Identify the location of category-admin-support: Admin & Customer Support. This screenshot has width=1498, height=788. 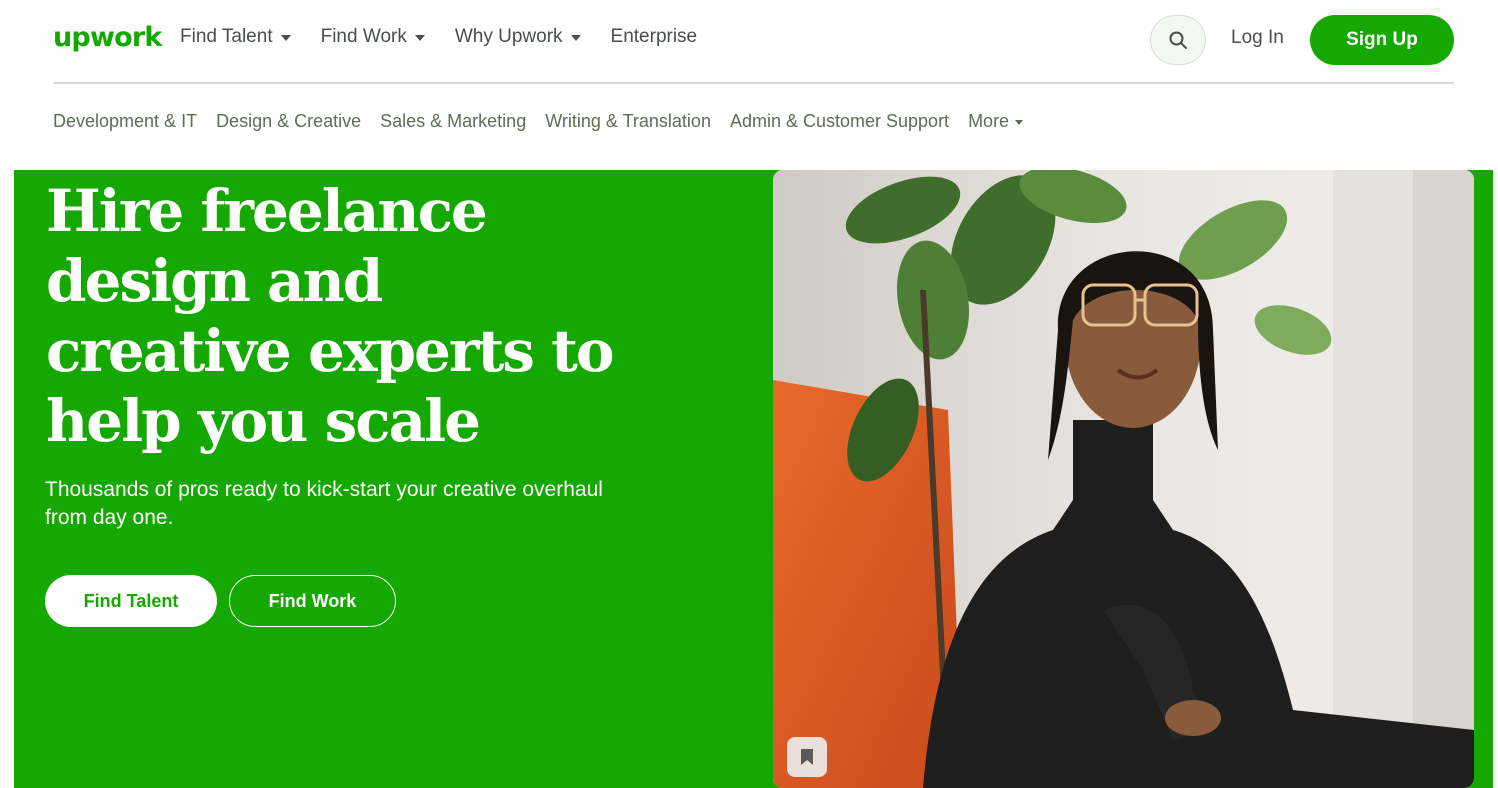
(839, 121).